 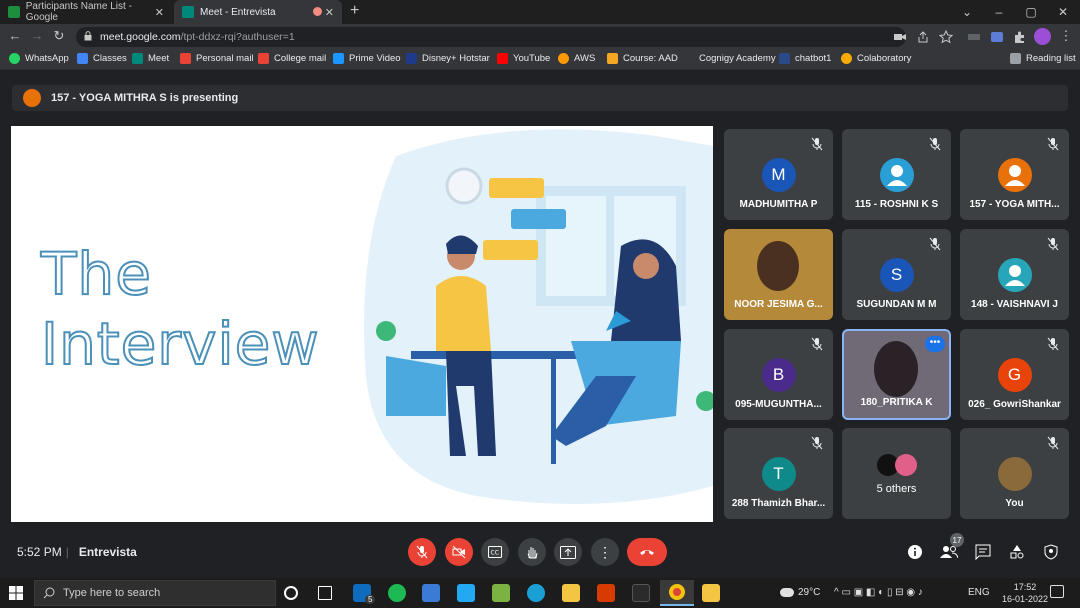 What do you see at coordinates (805, 58) in the screenshot?
I see `bookmark-chatbot1: chatbot1` at bounding box center [805, 58].